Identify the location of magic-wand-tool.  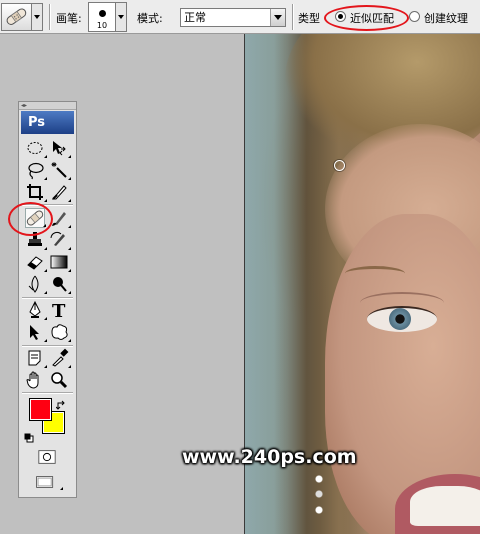
(60, 170).